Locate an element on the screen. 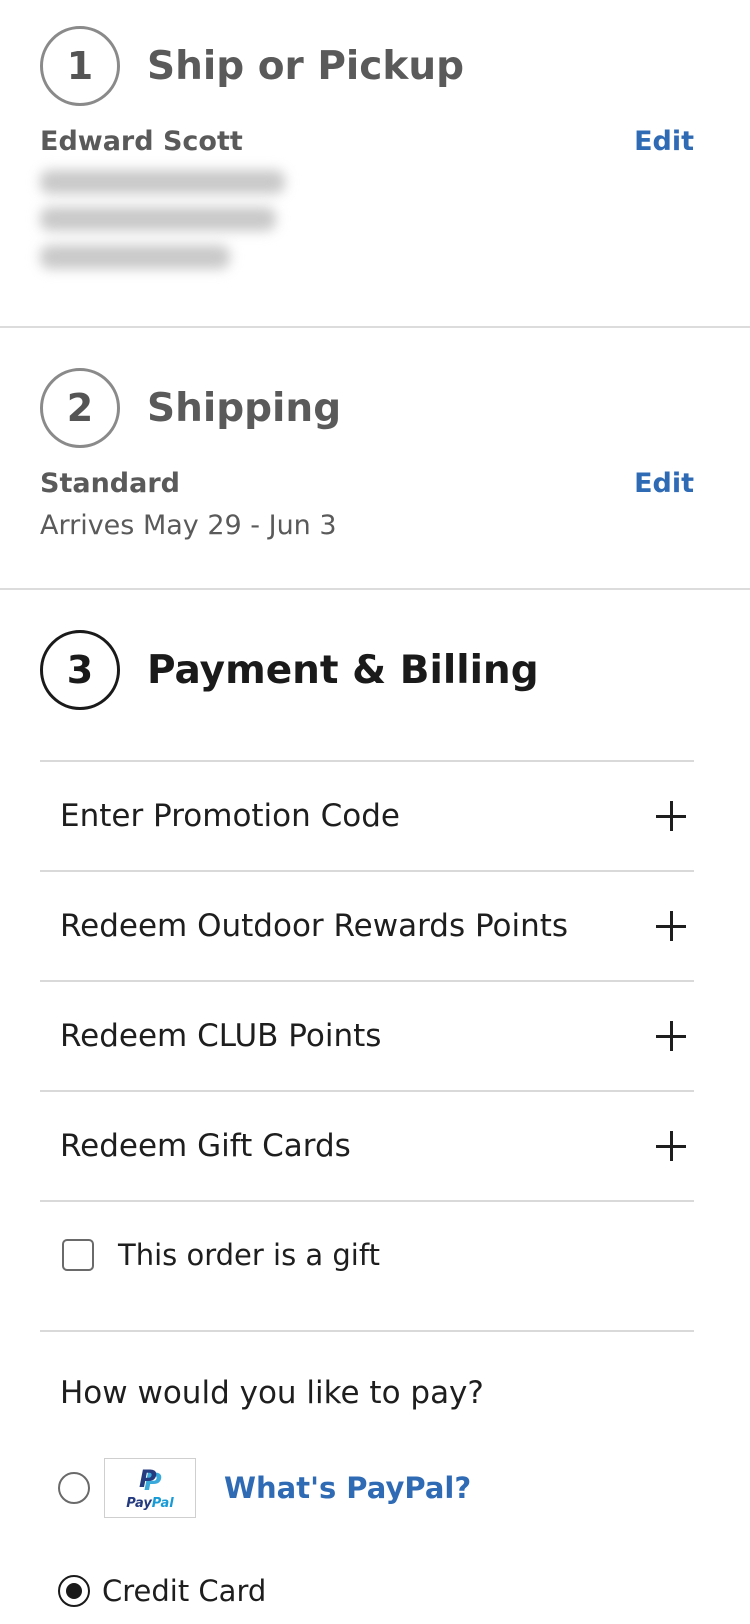 The image size is (750, 1624). step-number-badge: 3 is located at coordinates (80, 670).